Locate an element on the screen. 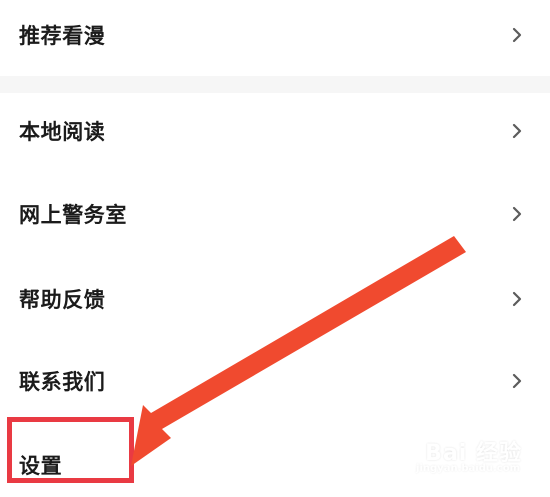 The width and height of the screenshot is (550, 497). menu-item-label: 推荐看漫 is located at coordinates (62, 36).